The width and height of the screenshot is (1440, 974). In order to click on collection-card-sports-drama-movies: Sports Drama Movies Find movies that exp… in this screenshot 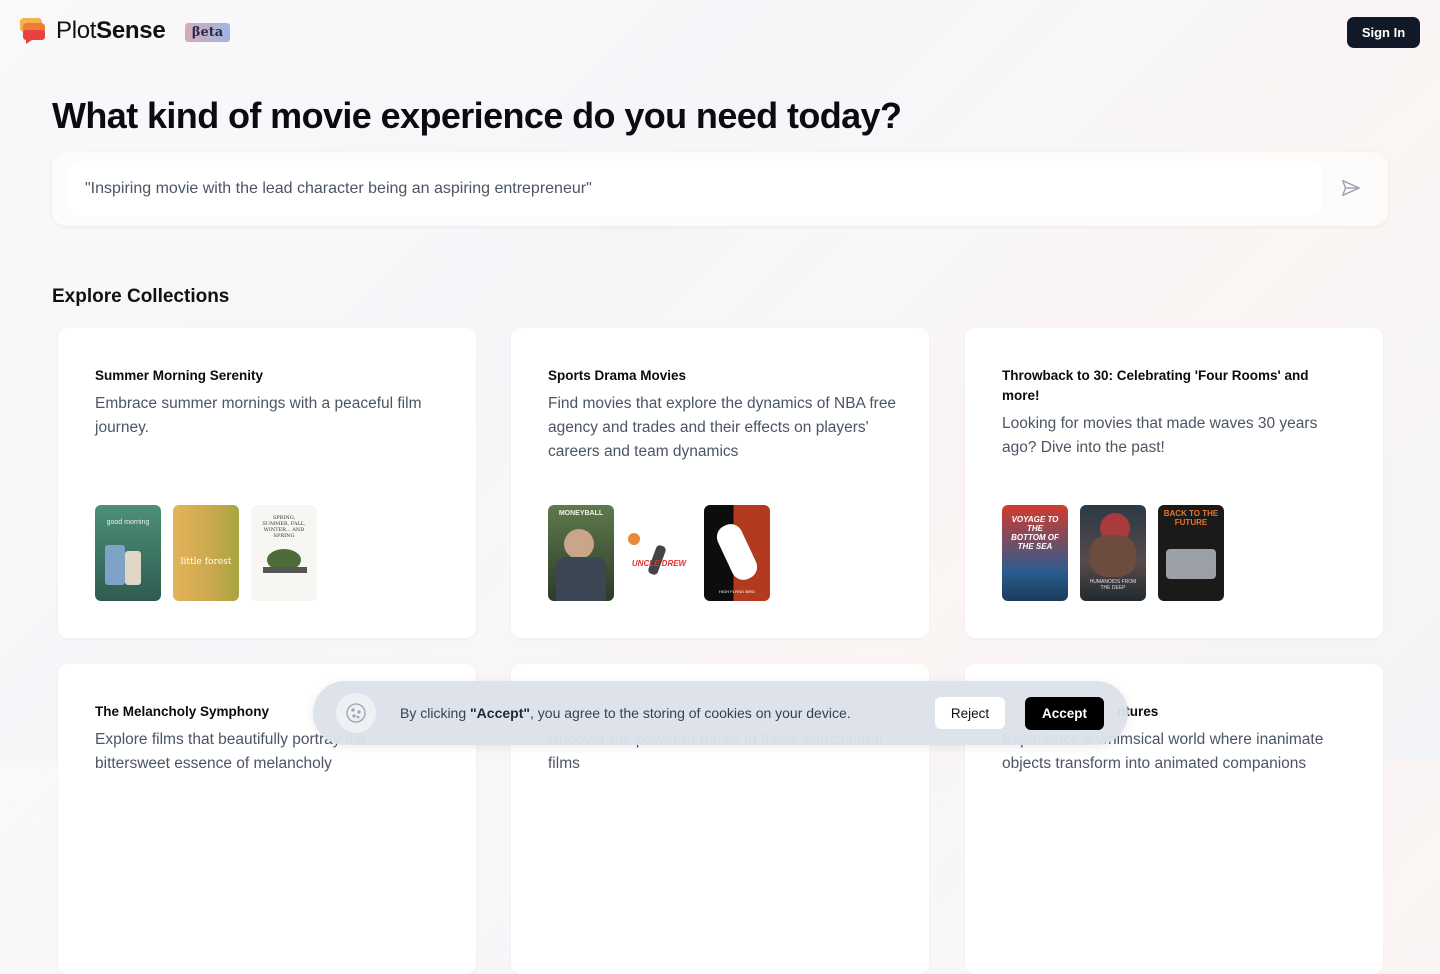, I will do `click(720, 483)`.